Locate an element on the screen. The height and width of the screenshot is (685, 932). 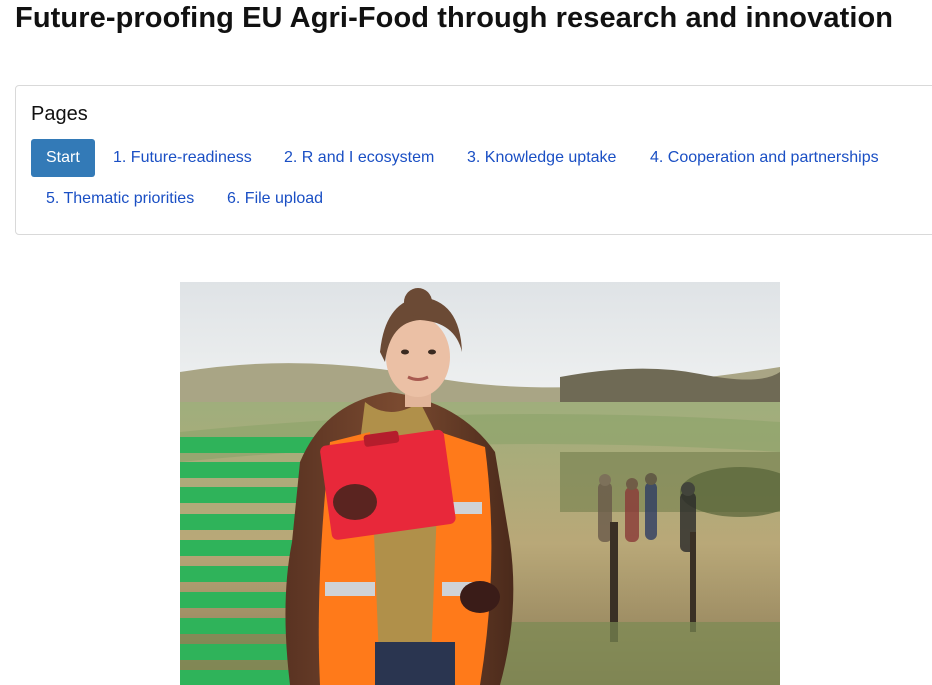
page-link-r-and-i-ecosystem: 2. R and I ecosystem is located at coordinates (359, 158).